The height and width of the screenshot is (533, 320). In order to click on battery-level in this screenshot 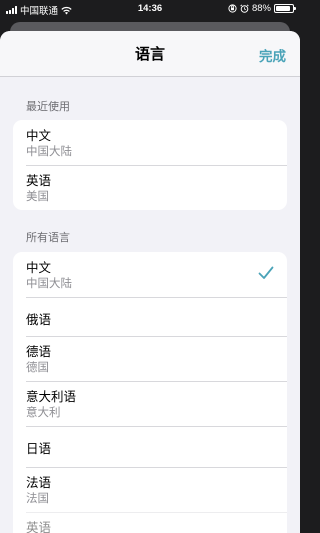, I will do `click(283, 8)`.